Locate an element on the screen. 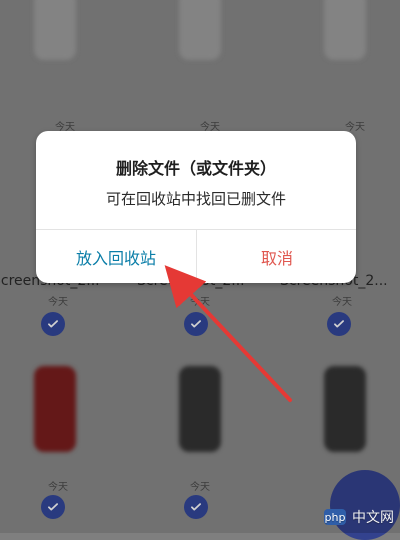 The height and width of the screenshot is (540, 400). cancel-button: 取消 is located at coordinates (276, 256).